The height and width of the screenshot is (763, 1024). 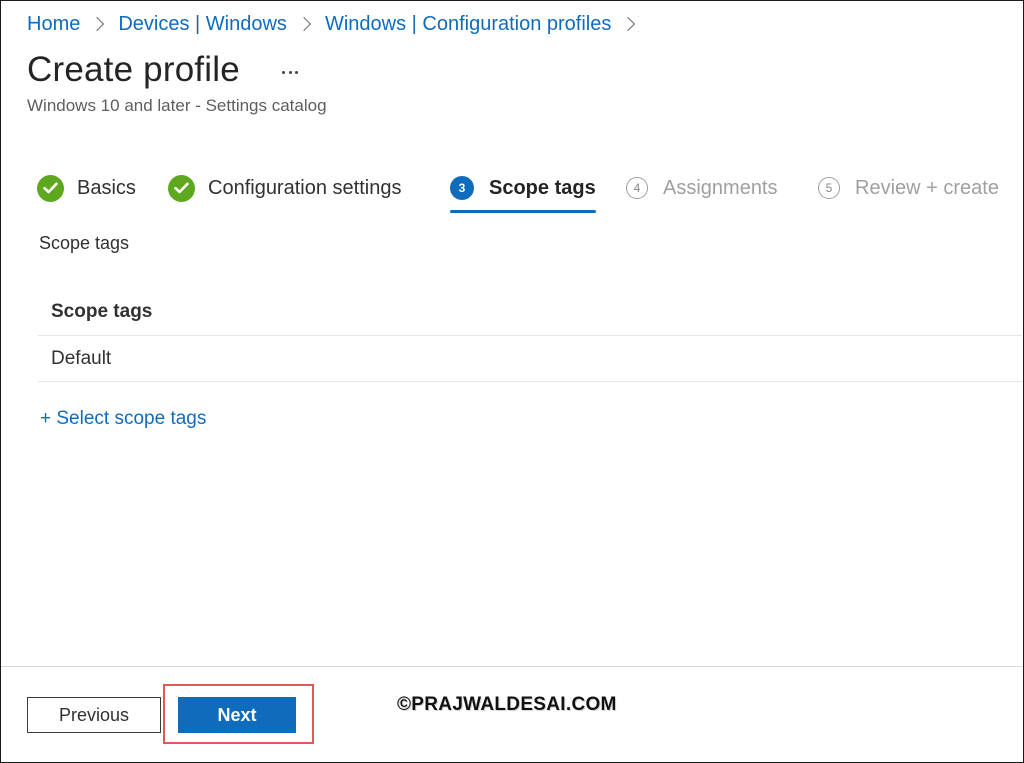 What do you see at coordinates (468, 24) in the screenshot?
I see `breadcrumb-configuration-profiles-link: Windows | Configuration profiles` at bounding box center [468, 24].